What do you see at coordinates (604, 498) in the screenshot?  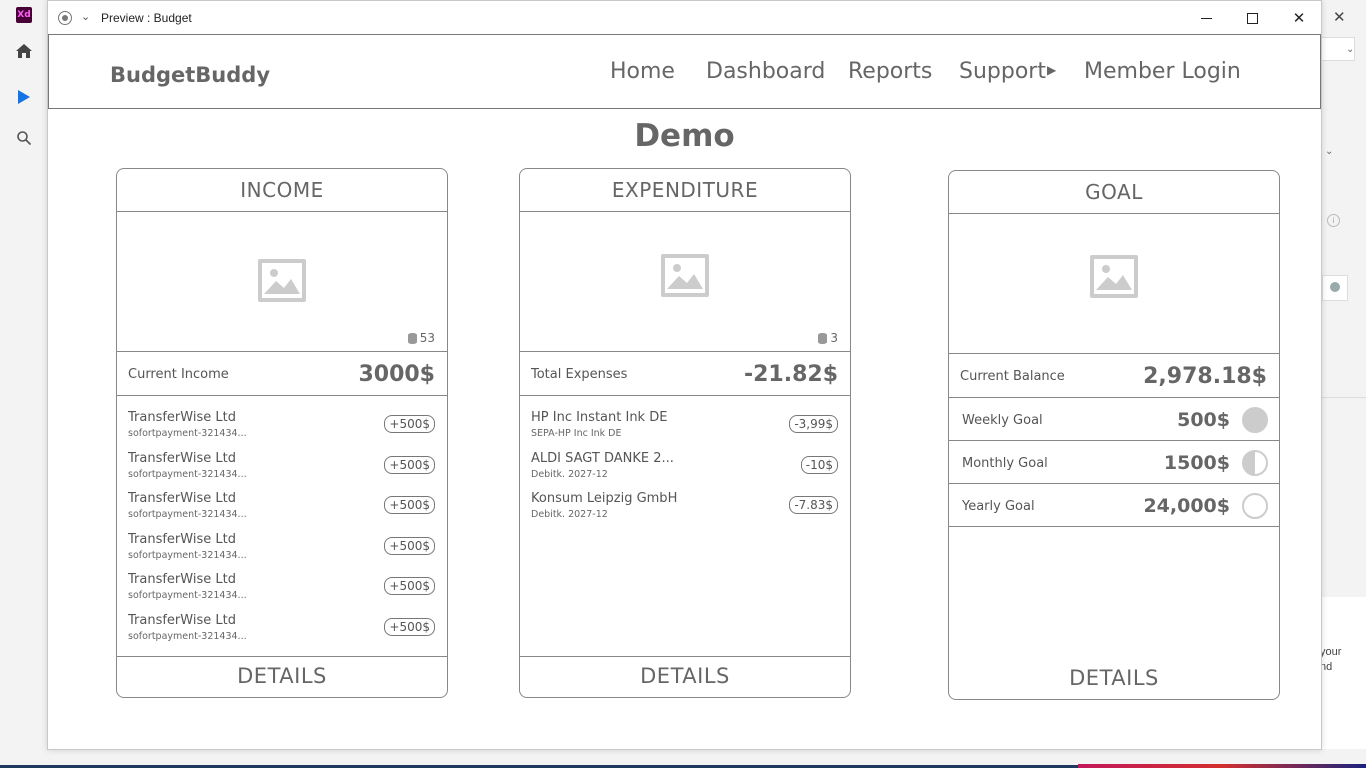 I see `transaction-name: Konsum Leipzig GmbH` at bounding box center [604, 498].